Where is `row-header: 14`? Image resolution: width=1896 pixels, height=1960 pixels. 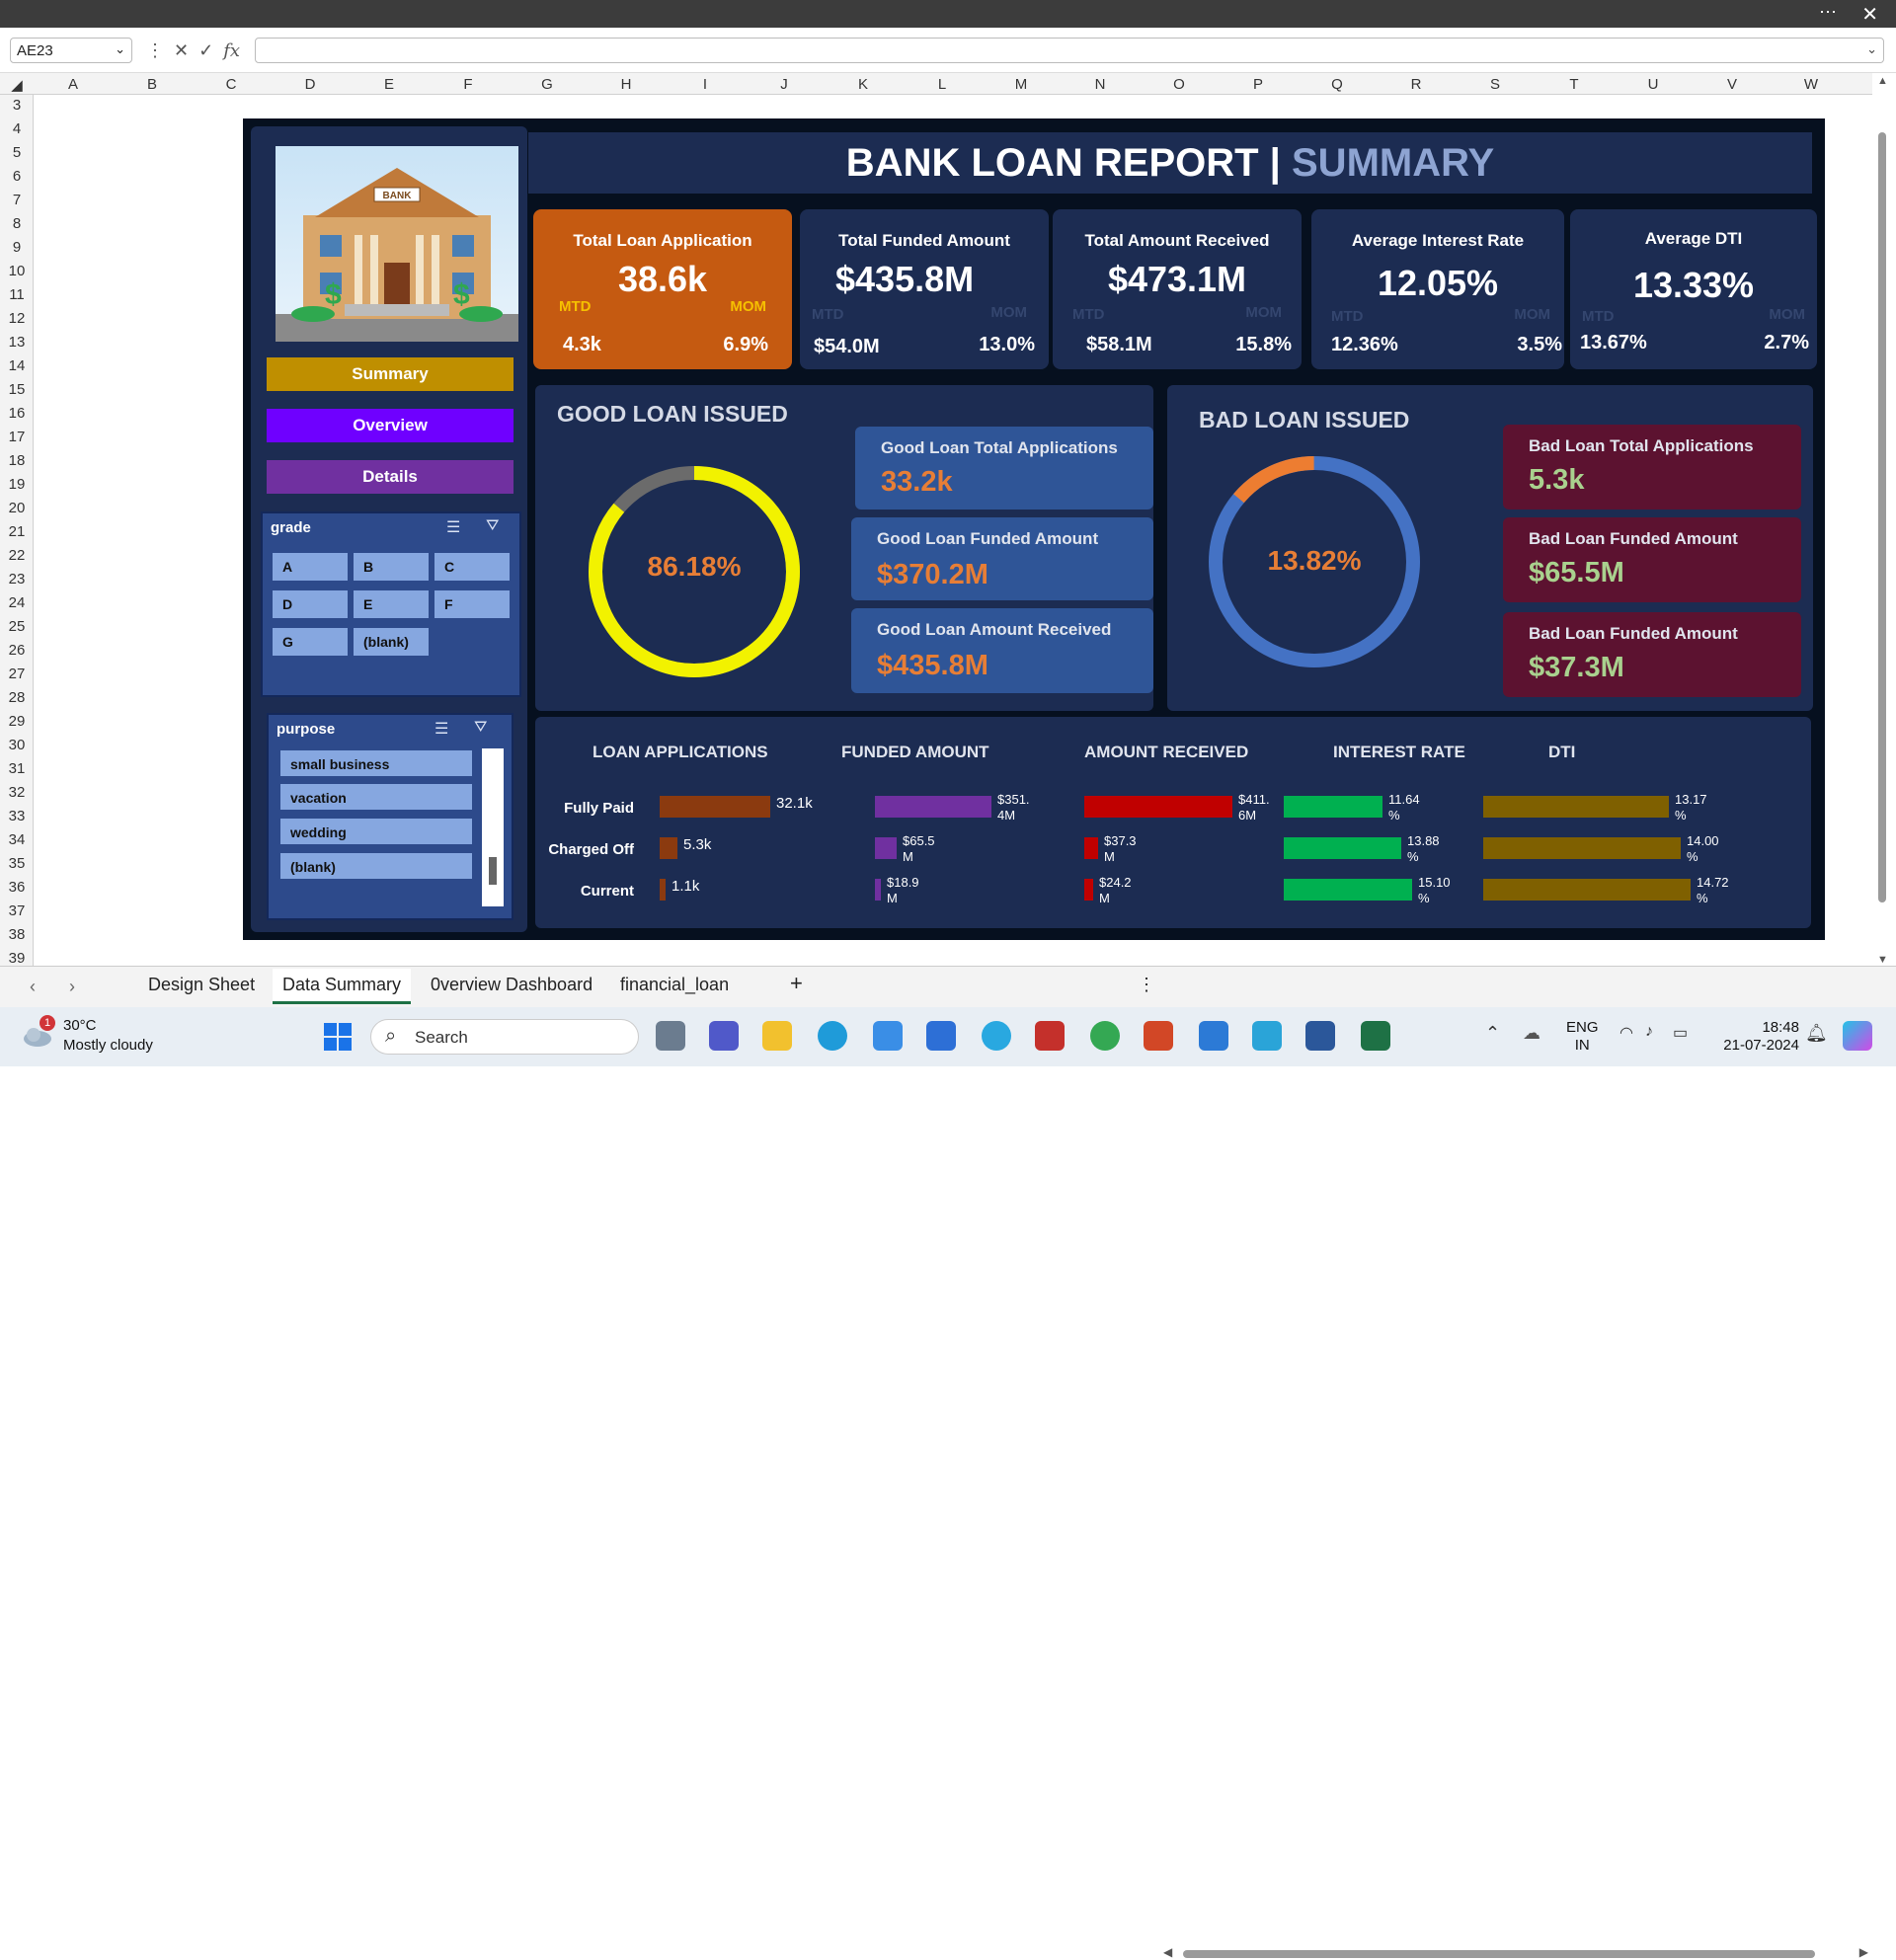
row-header: 14 is located at coordinates (17, 365).